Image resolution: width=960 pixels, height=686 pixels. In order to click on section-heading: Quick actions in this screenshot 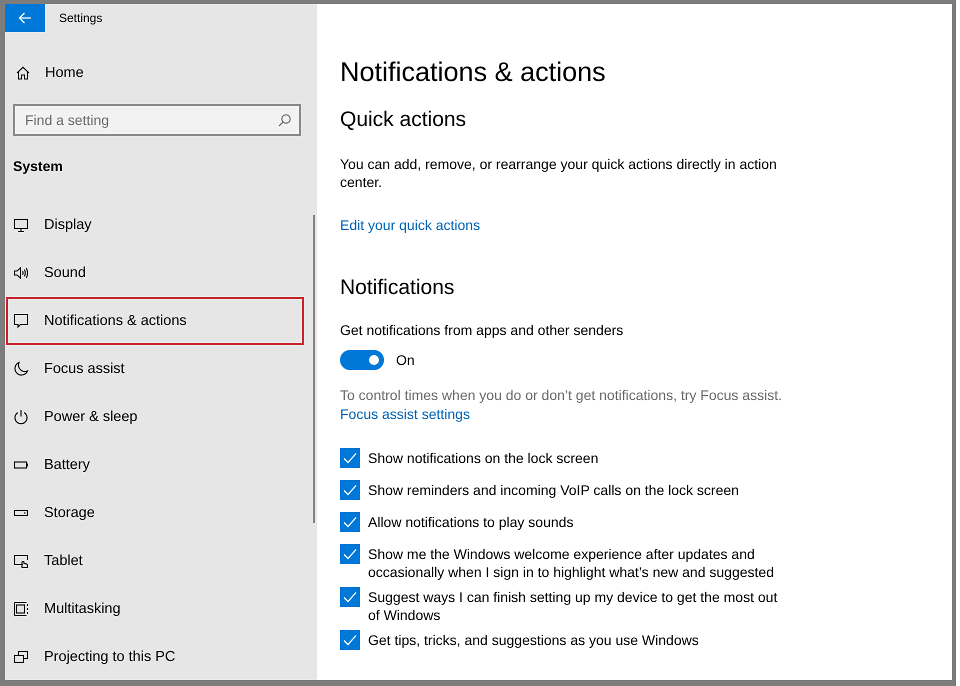, I will do `click(403, 120)`.